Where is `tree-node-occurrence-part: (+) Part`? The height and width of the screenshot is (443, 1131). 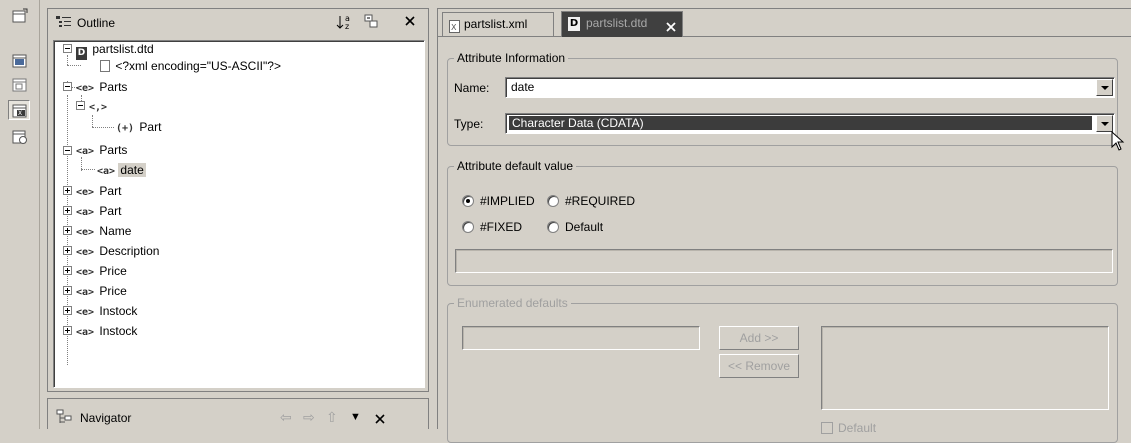 tree-node-occurrence-part: (+) Part is located at coordinates (139, 127).